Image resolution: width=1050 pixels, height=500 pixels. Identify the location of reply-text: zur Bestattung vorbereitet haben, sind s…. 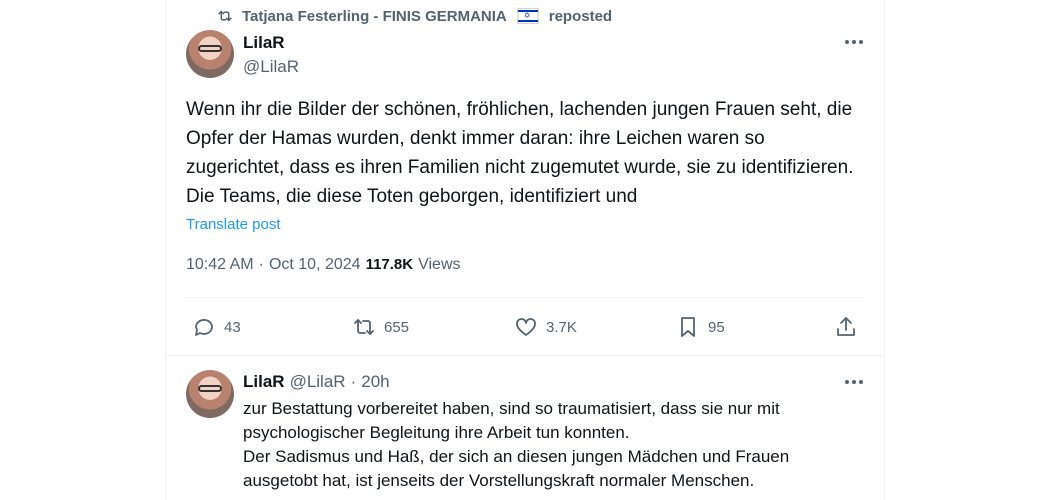
(516, 444).